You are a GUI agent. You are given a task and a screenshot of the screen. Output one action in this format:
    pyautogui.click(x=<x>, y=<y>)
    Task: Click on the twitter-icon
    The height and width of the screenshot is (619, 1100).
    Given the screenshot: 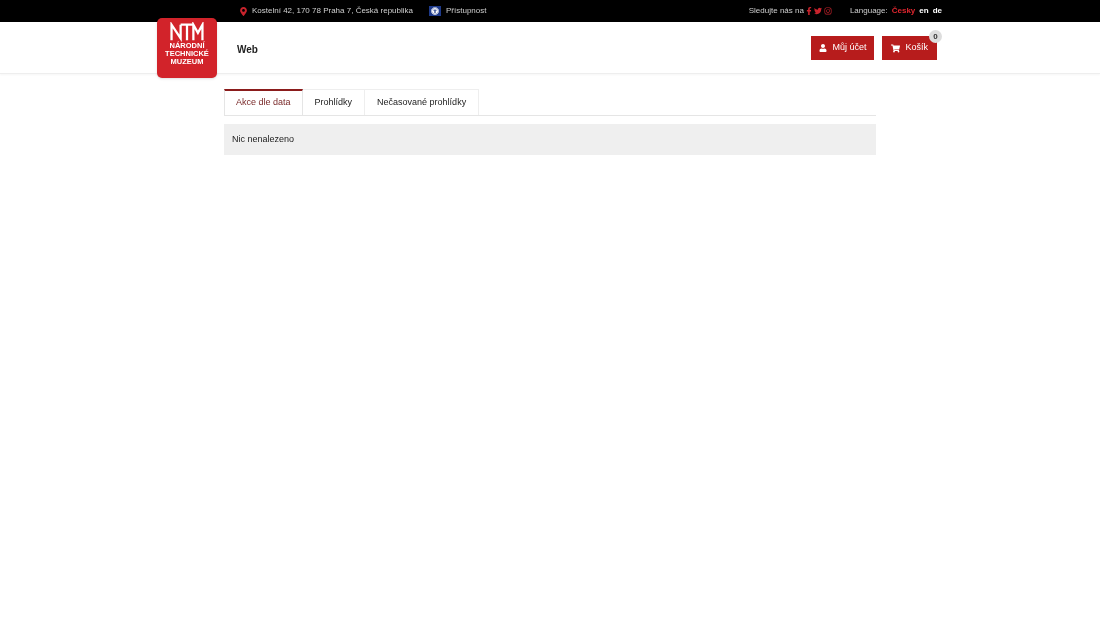 What is the action you would take?
    pyautogui.click(x=817, y=11)
    